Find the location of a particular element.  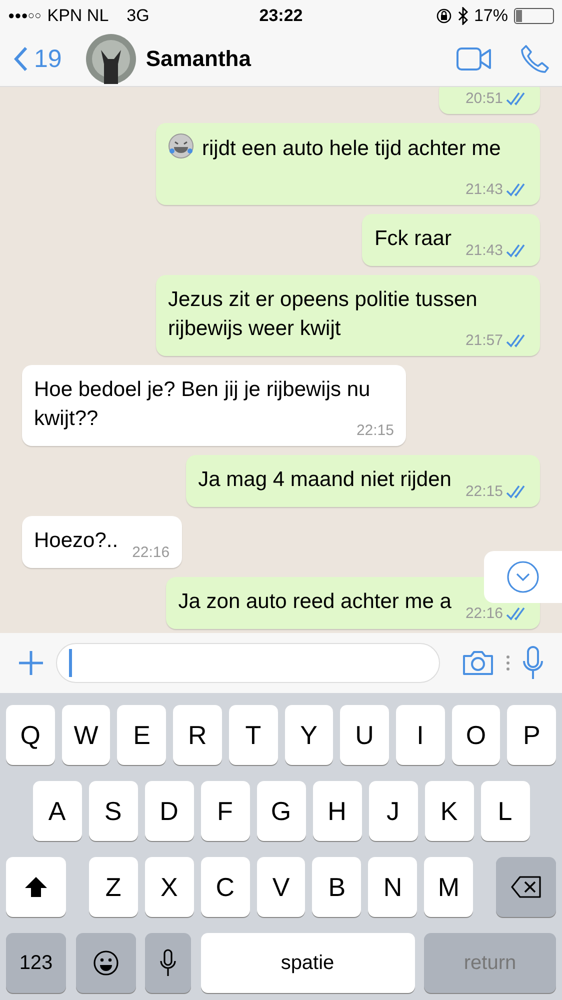

chevron-left-icon is located at coordinates (21, 59).